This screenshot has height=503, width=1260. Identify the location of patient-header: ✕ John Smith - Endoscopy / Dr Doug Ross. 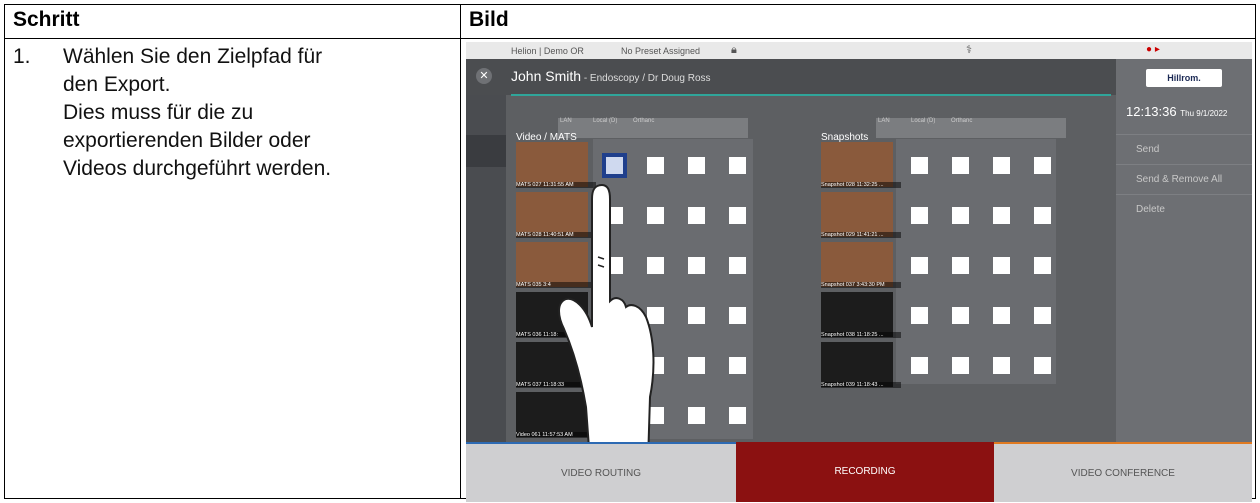
(791, 77).